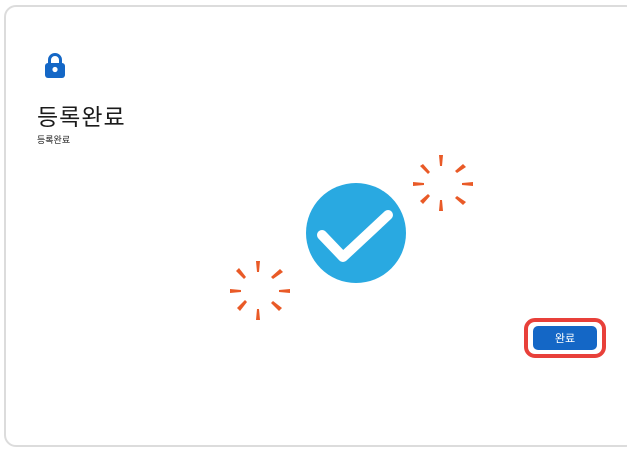  Describe the element at coordinates (54, 141) in the screenshot. I see `page-subtitle: 등록완료` at that location.